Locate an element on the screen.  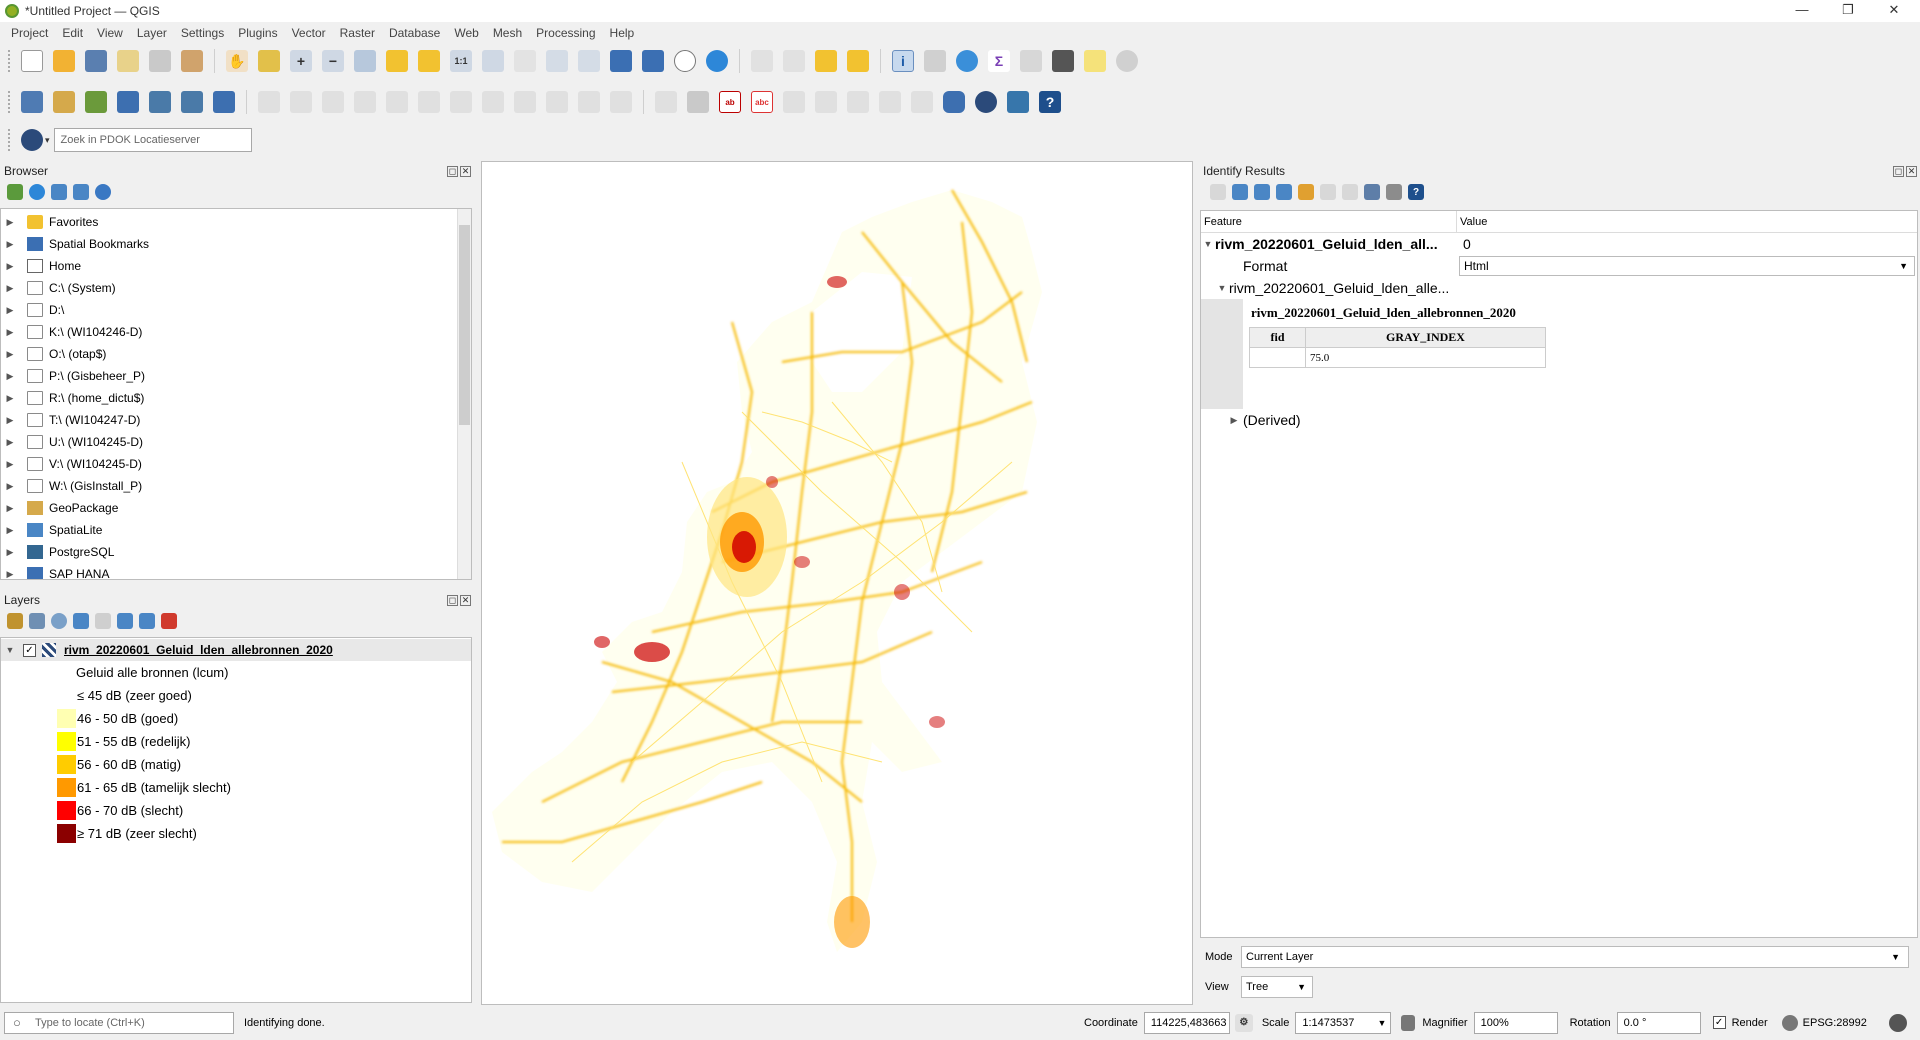
collapse-arrow-icon: ▼ is located at coordinates (1208, 244).